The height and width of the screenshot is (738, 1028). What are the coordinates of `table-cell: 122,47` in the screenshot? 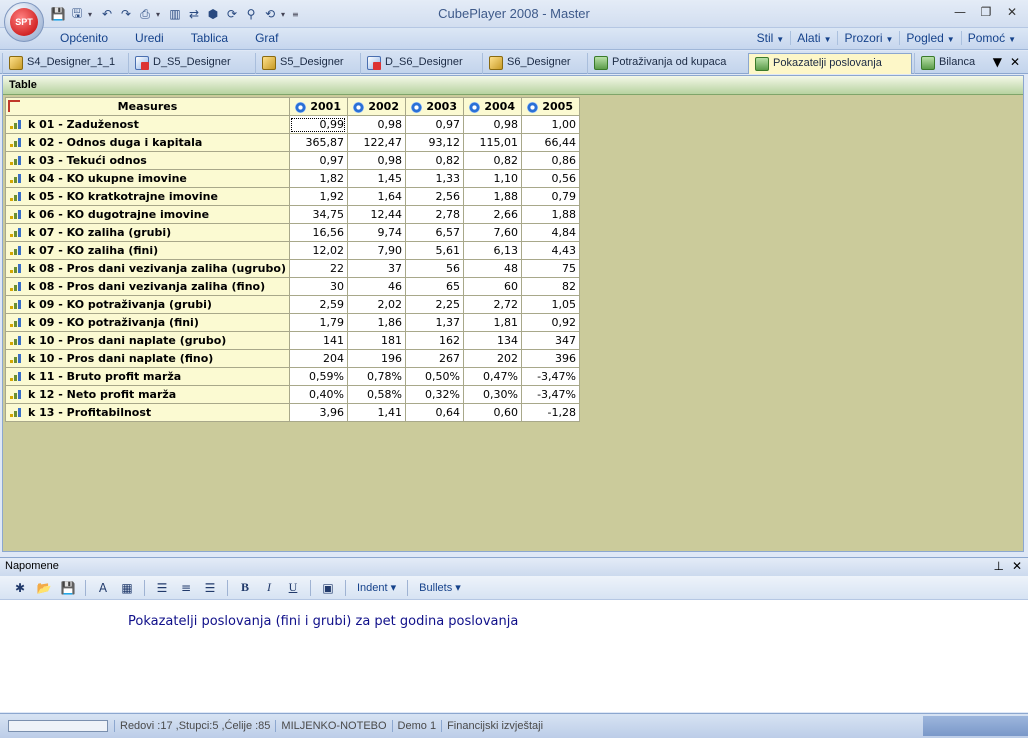 It's located at (376, 142).